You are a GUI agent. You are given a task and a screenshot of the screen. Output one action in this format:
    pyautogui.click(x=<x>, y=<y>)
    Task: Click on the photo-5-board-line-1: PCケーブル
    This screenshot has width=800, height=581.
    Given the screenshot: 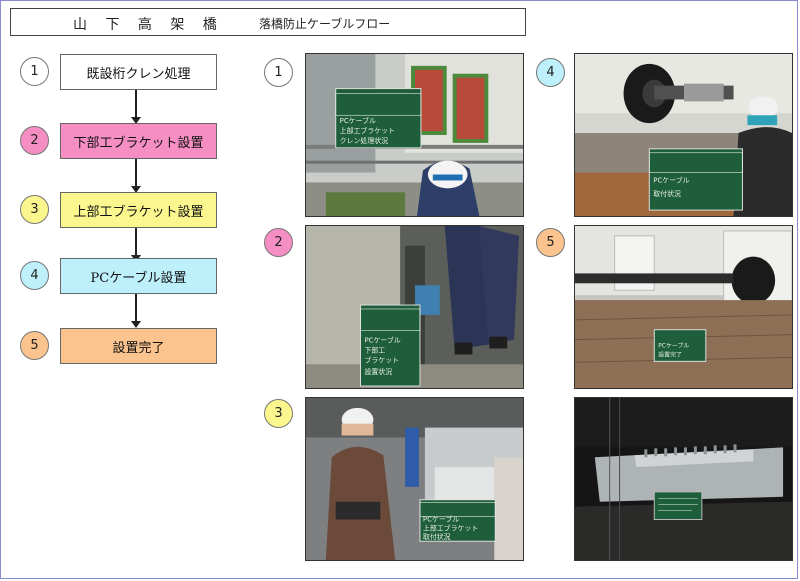 What is the action you would take?
    pyautogui.click(x=673, y=346)
    